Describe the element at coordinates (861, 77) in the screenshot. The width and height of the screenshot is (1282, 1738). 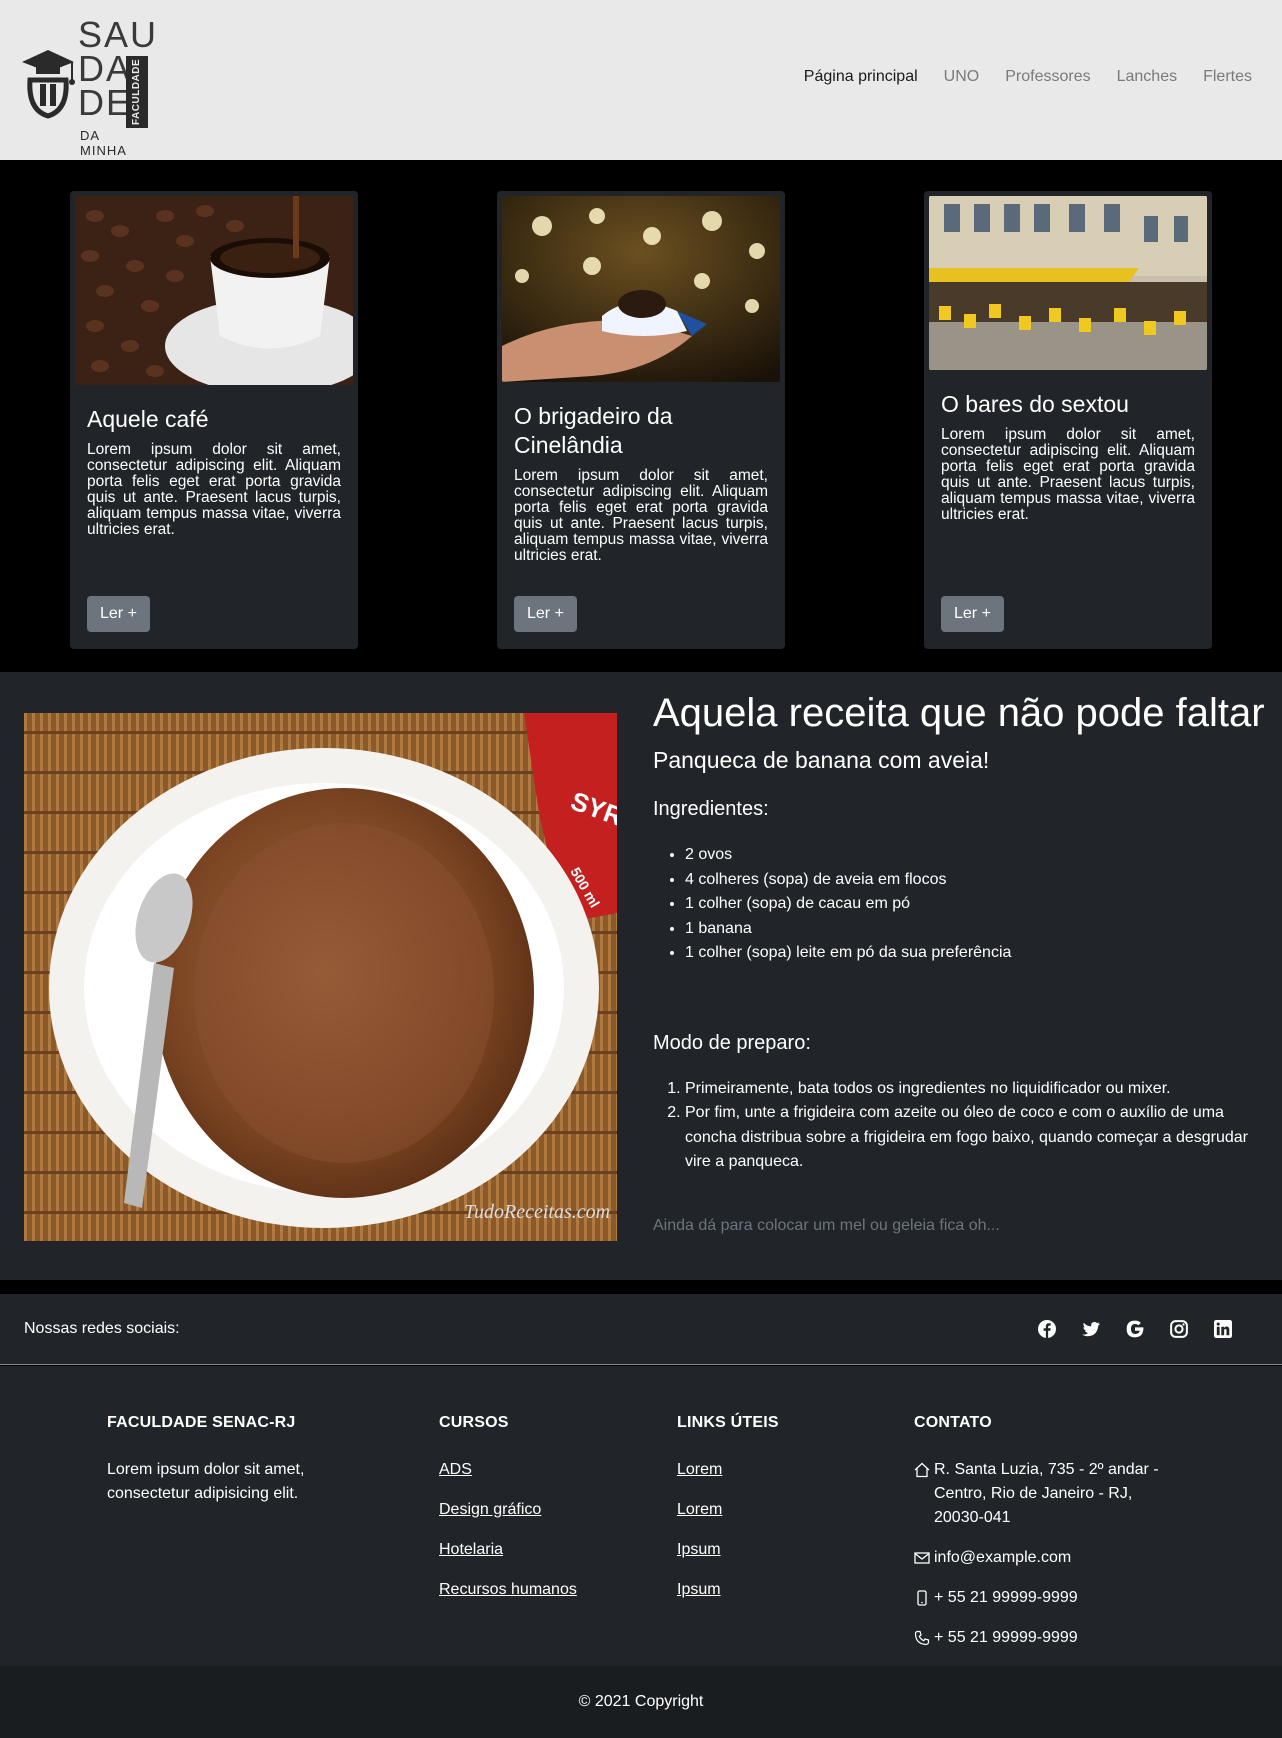
I see `nav-link-home: Página principal` at that location.